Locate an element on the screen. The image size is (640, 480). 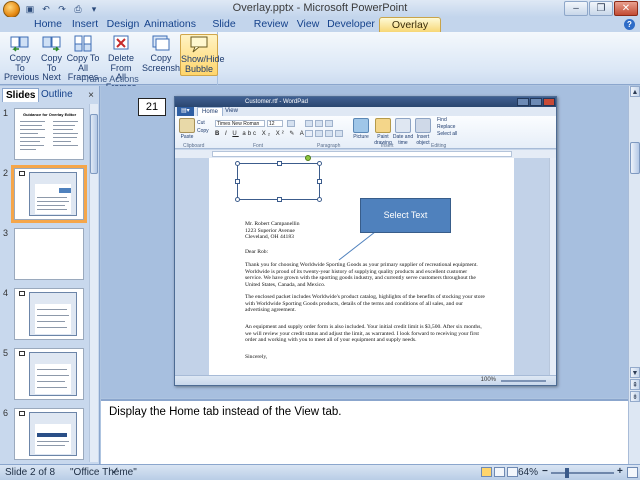
slide-show-view-icon is located at coordinates (512, 472).